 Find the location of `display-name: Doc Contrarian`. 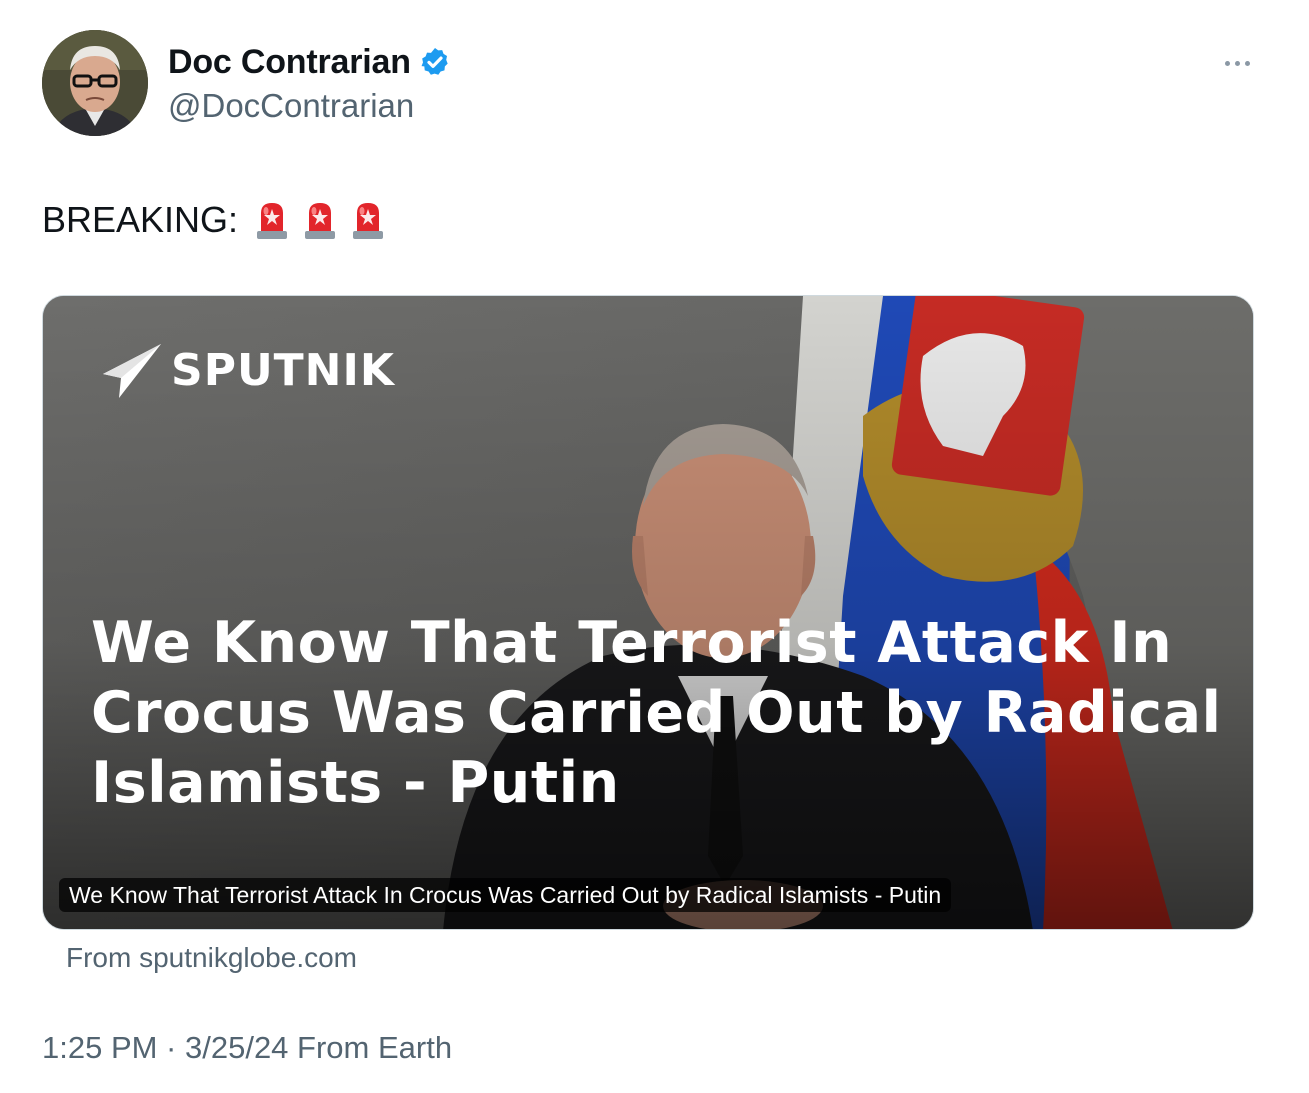

display-name: Doc Contrarian is located at coordinates (309, 62).